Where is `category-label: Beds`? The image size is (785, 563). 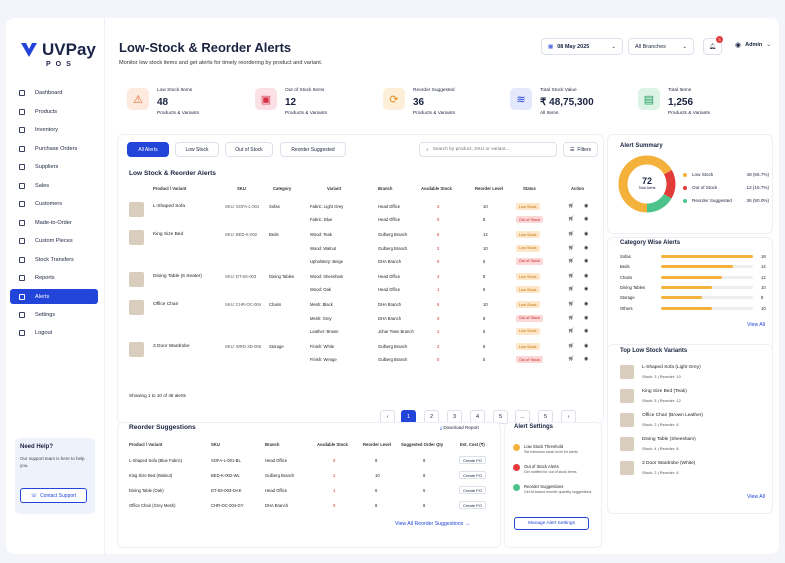
category-label: Beds is located at coordinates (625, 267).